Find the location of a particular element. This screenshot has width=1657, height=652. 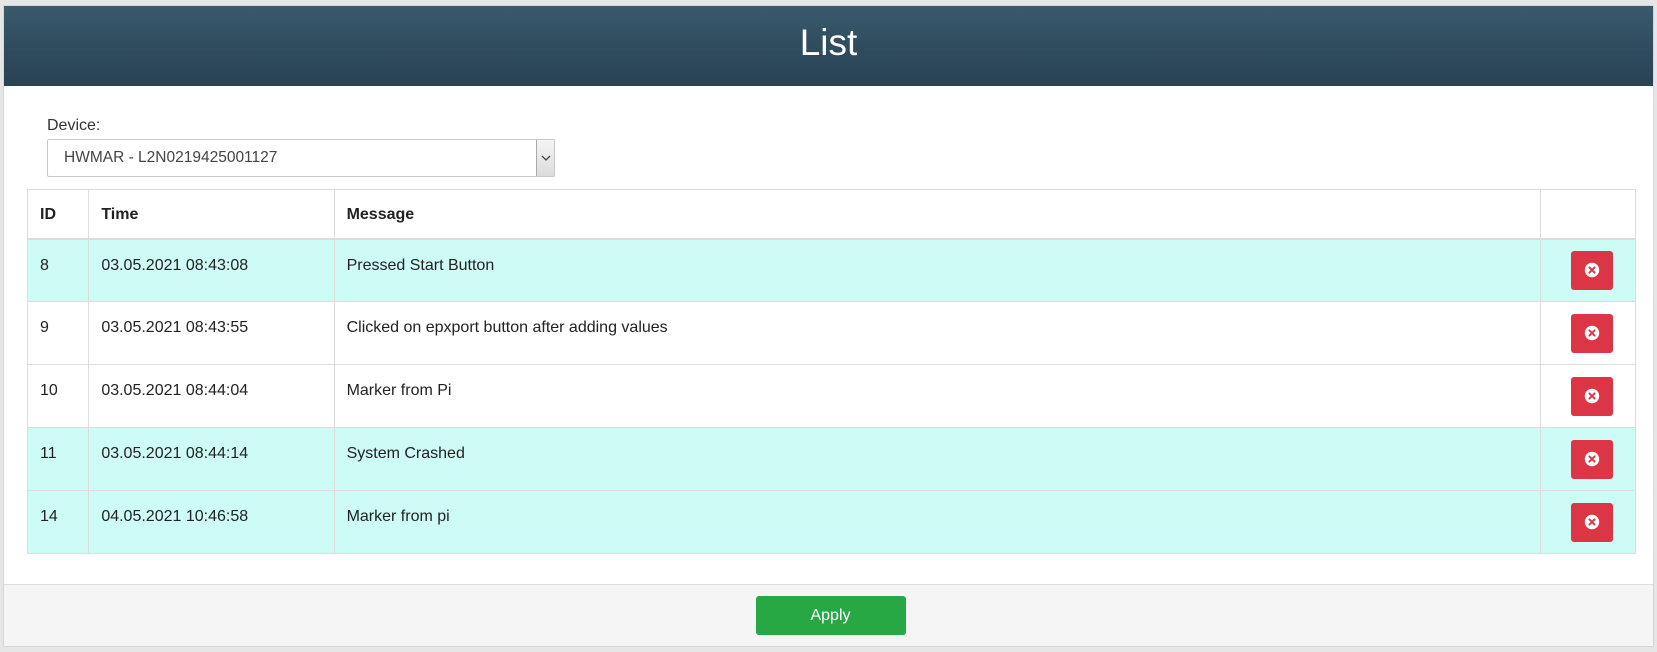

table-row: 10 03.05.2021 08:44:04 Marker from Pi is located at coordinates (831, 396).